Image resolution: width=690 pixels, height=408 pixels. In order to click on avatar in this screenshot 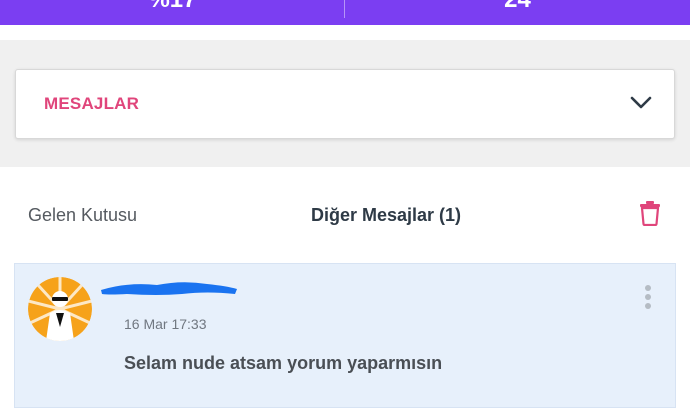, I will do `click(60, 309)`.